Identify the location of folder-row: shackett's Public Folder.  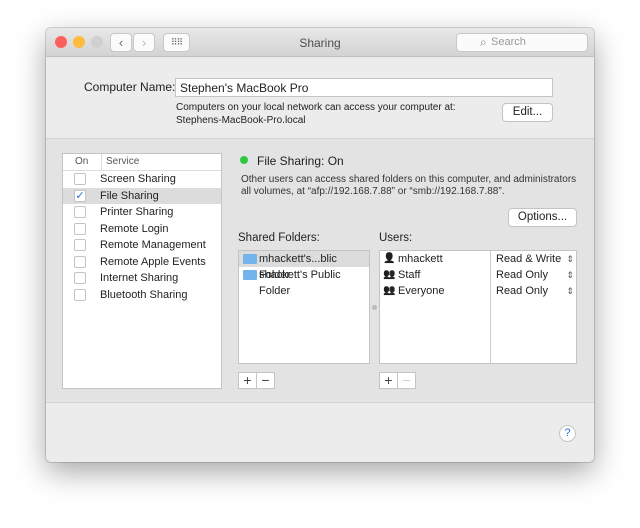
(304, 282).